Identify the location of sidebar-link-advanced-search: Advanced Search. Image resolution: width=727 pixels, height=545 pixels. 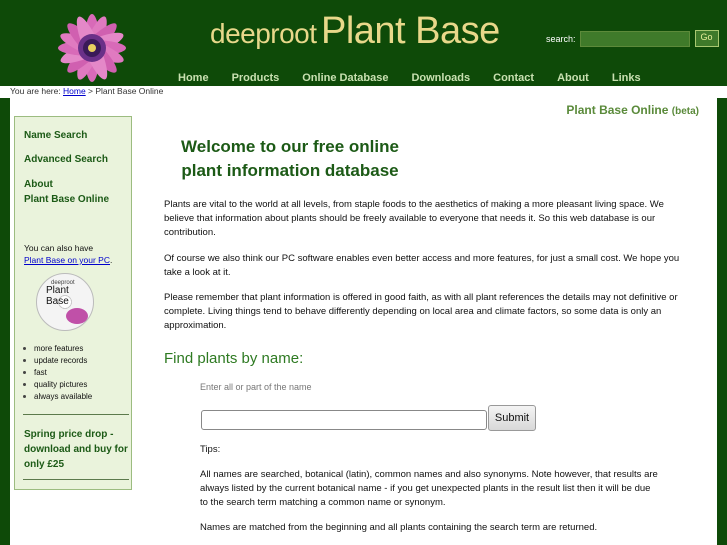
(66, 159).